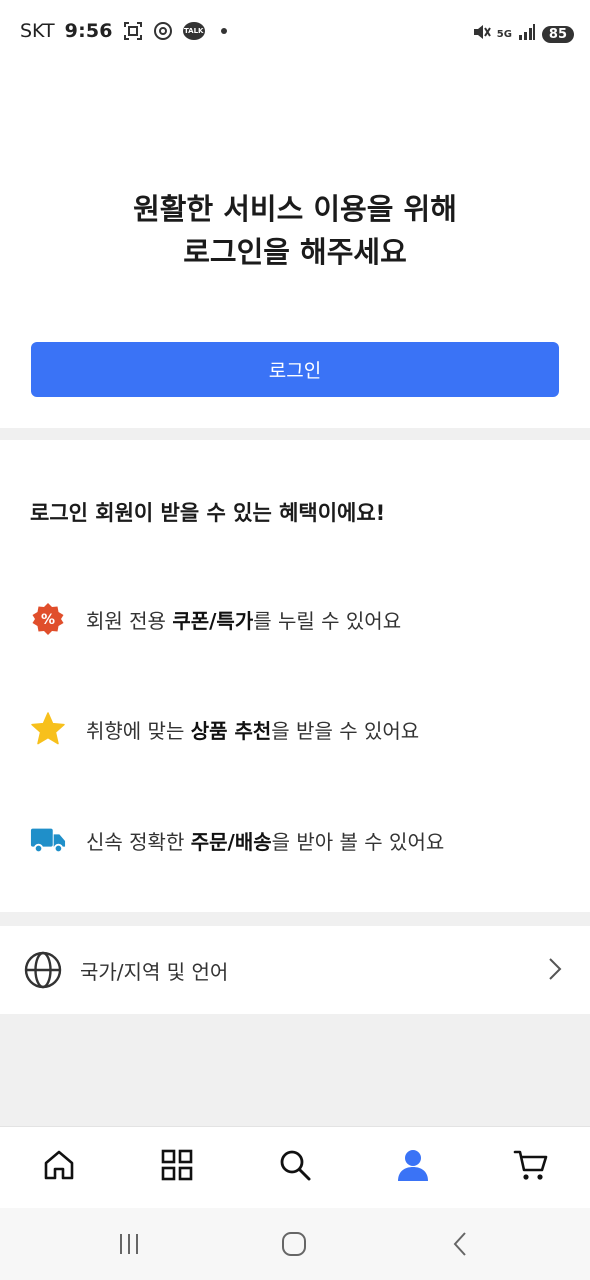 Image resolution: width=590 pixels, height=1280 pixels. I want to click on benefit-text-post: 를 누릴 수 있어요, so click(327, 620).